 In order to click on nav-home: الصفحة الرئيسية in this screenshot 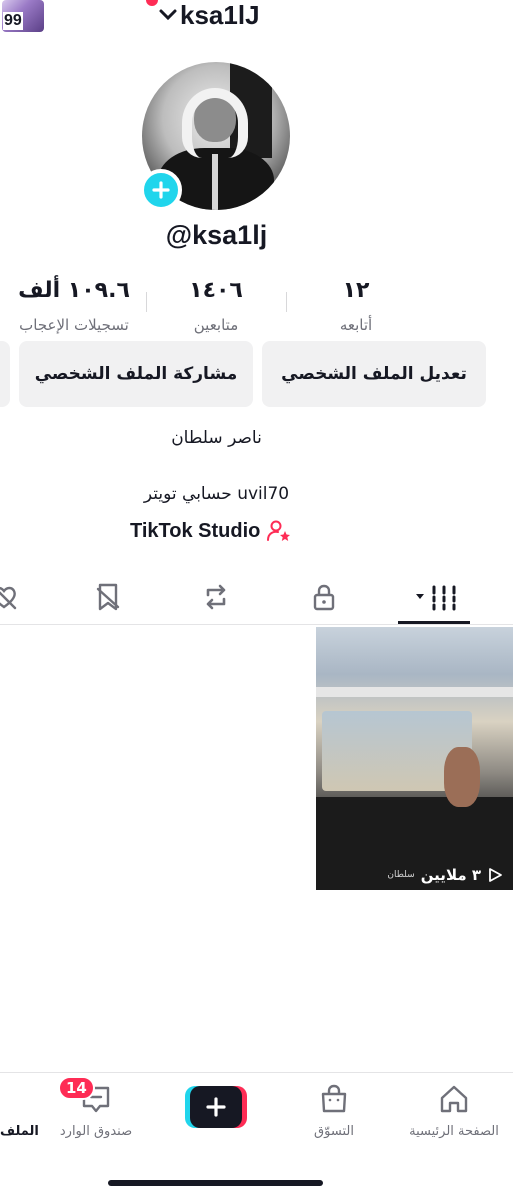, I will do `click(454, 1110)`.